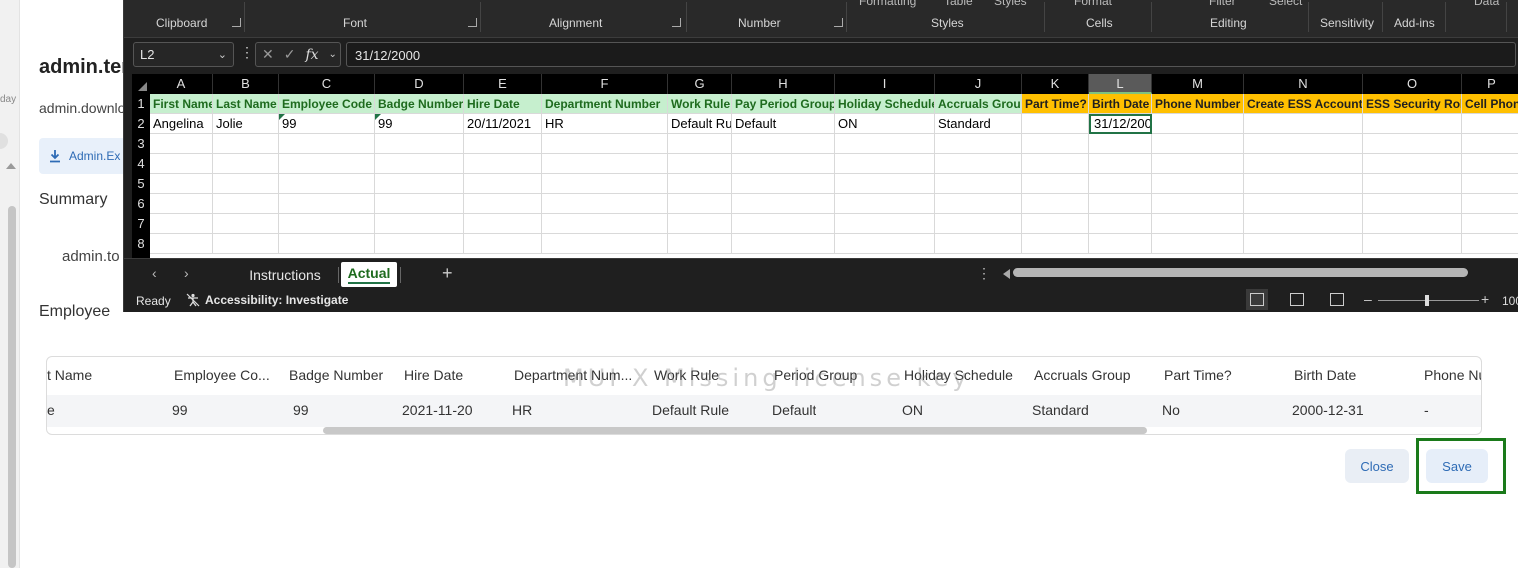 The height and width of the screenshot is (568, 1518). What do you see at coordinates (1093, 4) in the screenshot?
I see `ribbon-partial-label: Format` at bounding box center [1093, 4].